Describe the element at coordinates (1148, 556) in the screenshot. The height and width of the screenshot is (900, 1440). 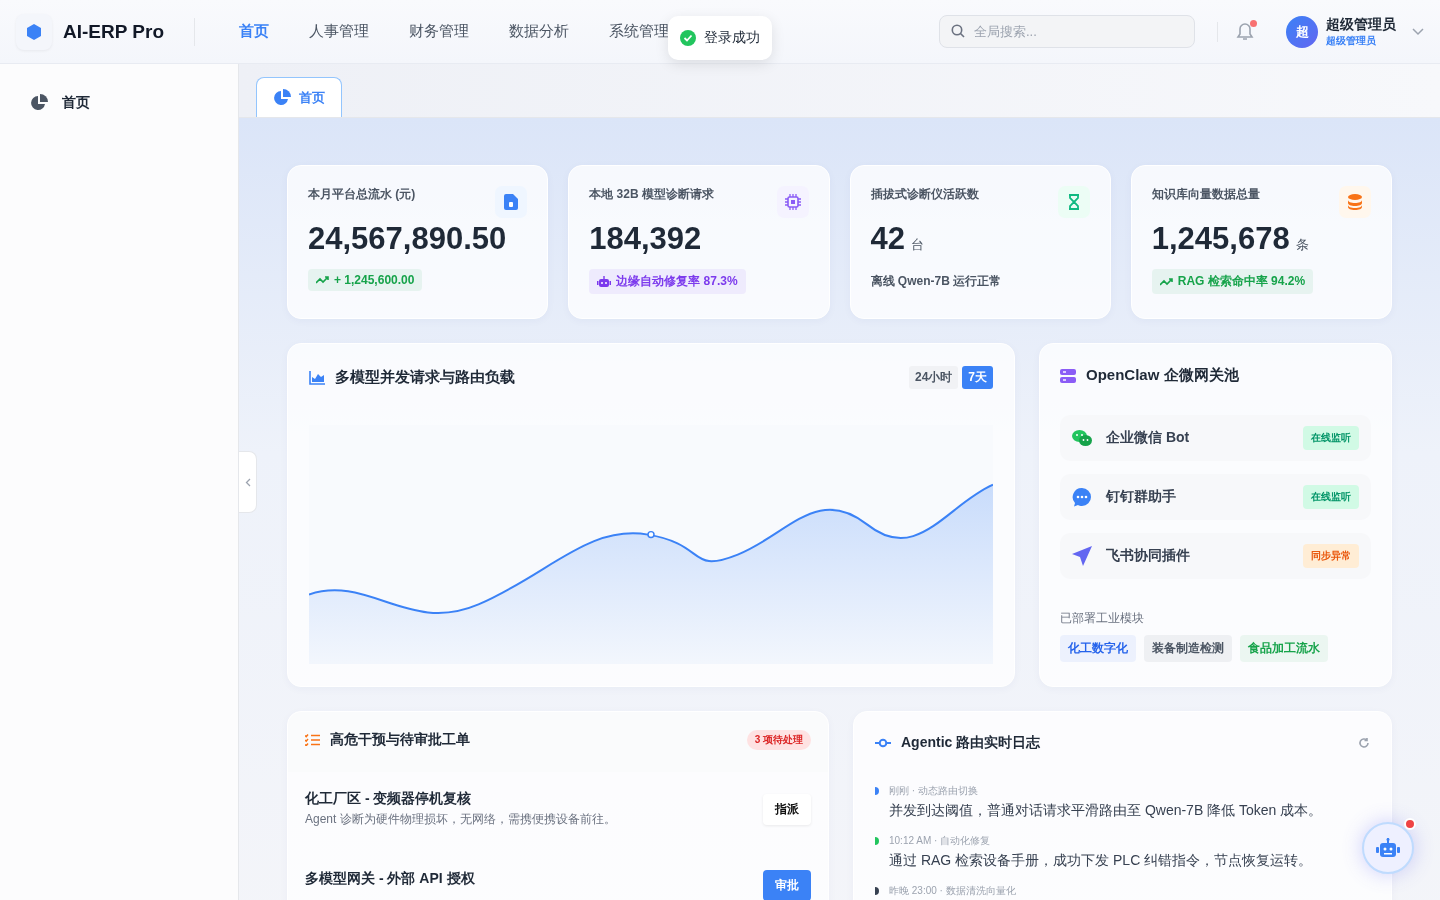
I see `gateway-name: 飞书协同插件` at that location.